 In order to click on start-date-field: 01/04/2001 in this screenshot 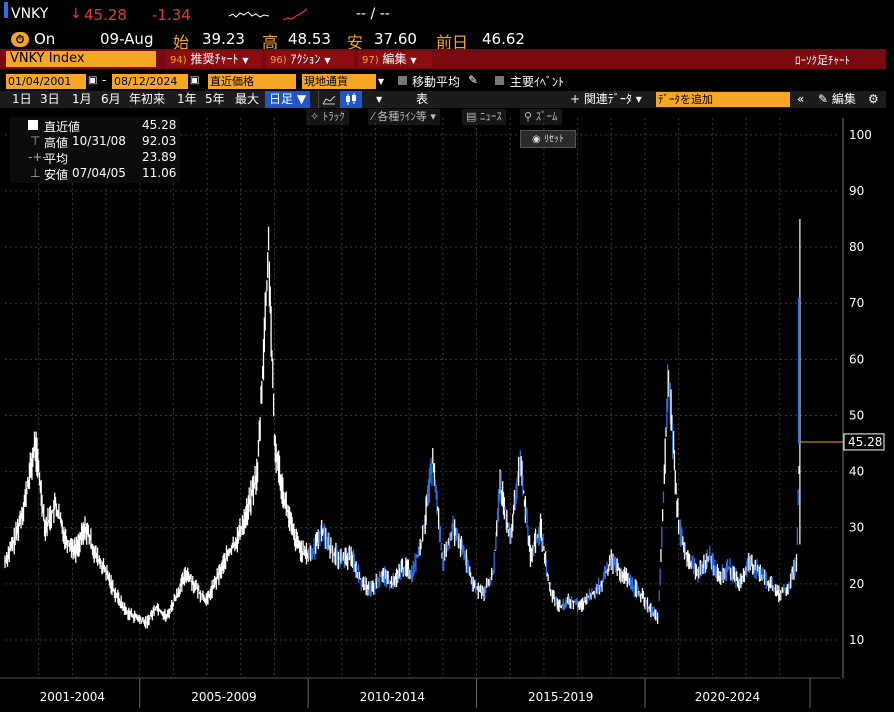, I will do `click(46, 81)`.